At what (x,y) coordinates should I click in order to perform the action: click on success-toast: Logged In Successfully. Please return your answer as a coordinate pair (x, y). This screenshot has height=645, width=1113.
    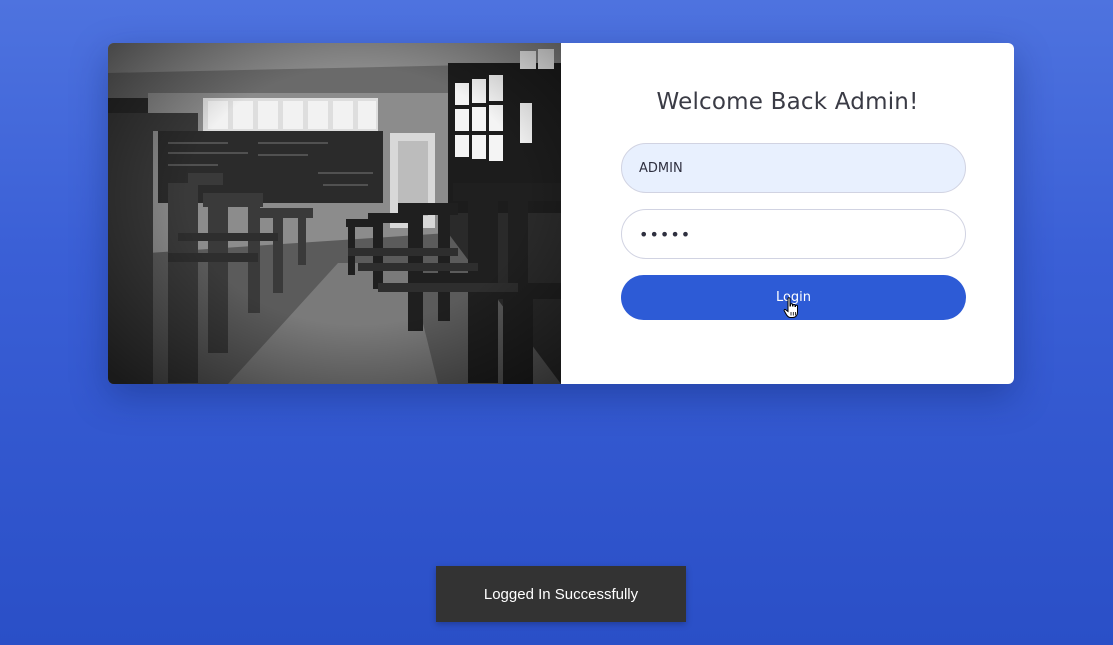
    Looking at the image, I should click on (561, 594).